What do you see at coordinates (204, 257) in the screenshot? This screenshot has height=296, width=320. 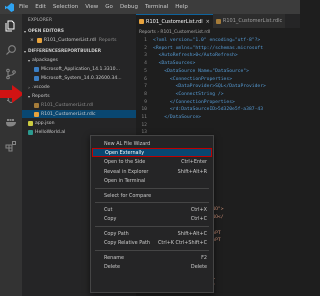 I see `menu-item-shortcut: F2` at bounding box center [204, 257].